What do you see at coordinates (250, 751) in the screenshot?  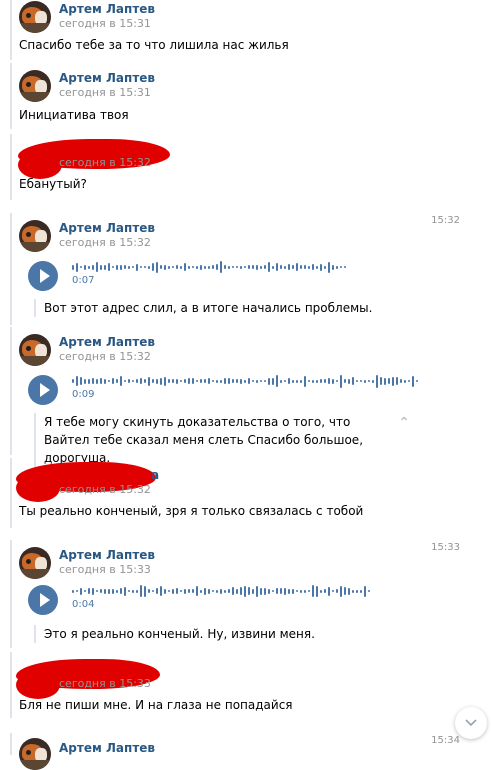 I see `message-9: Артем Лаптев 15:34` at bounding box center [250, 751].